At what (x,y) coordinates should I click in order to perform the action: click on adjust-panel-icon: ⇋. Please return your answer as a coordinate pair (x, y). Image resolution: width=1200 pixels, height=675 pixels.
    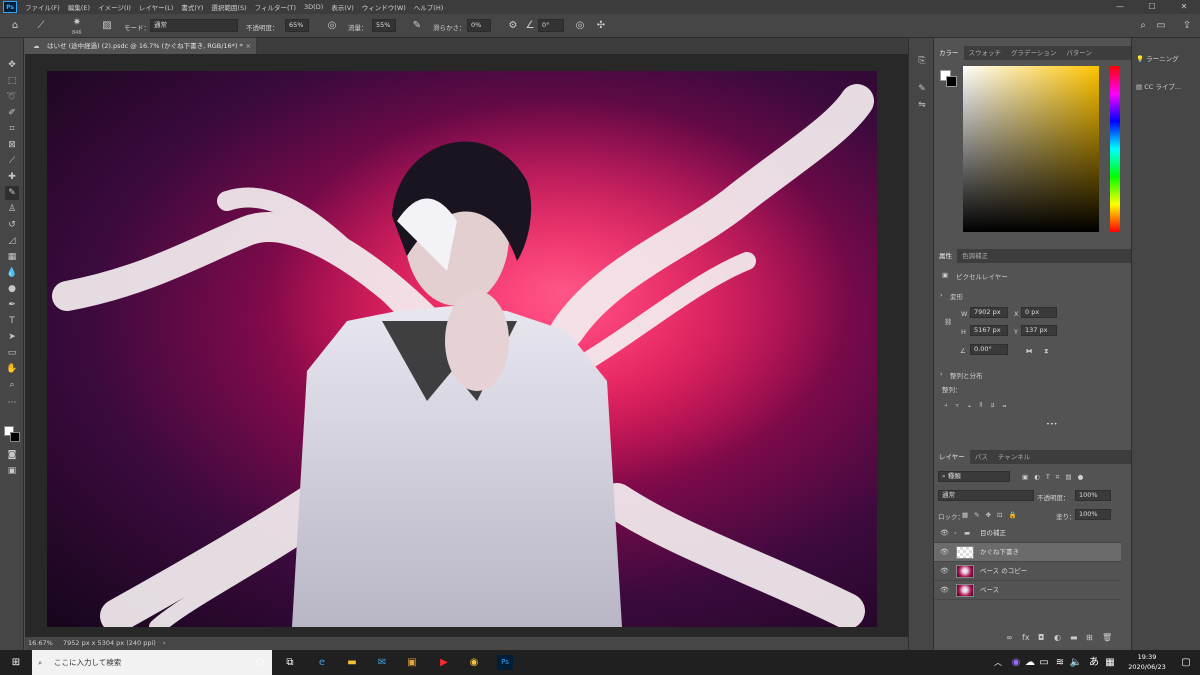
    Looking at the image, I should click on (922, 105).